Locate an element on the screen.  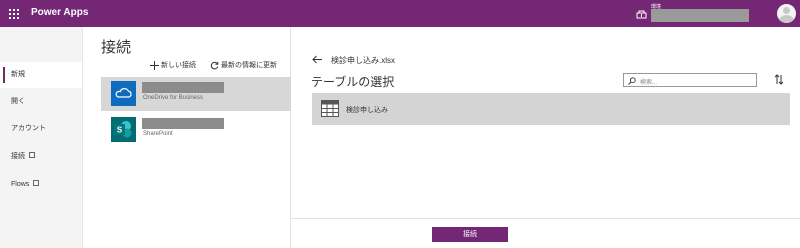
table-grid-icon is located at coordinates (330, 108).